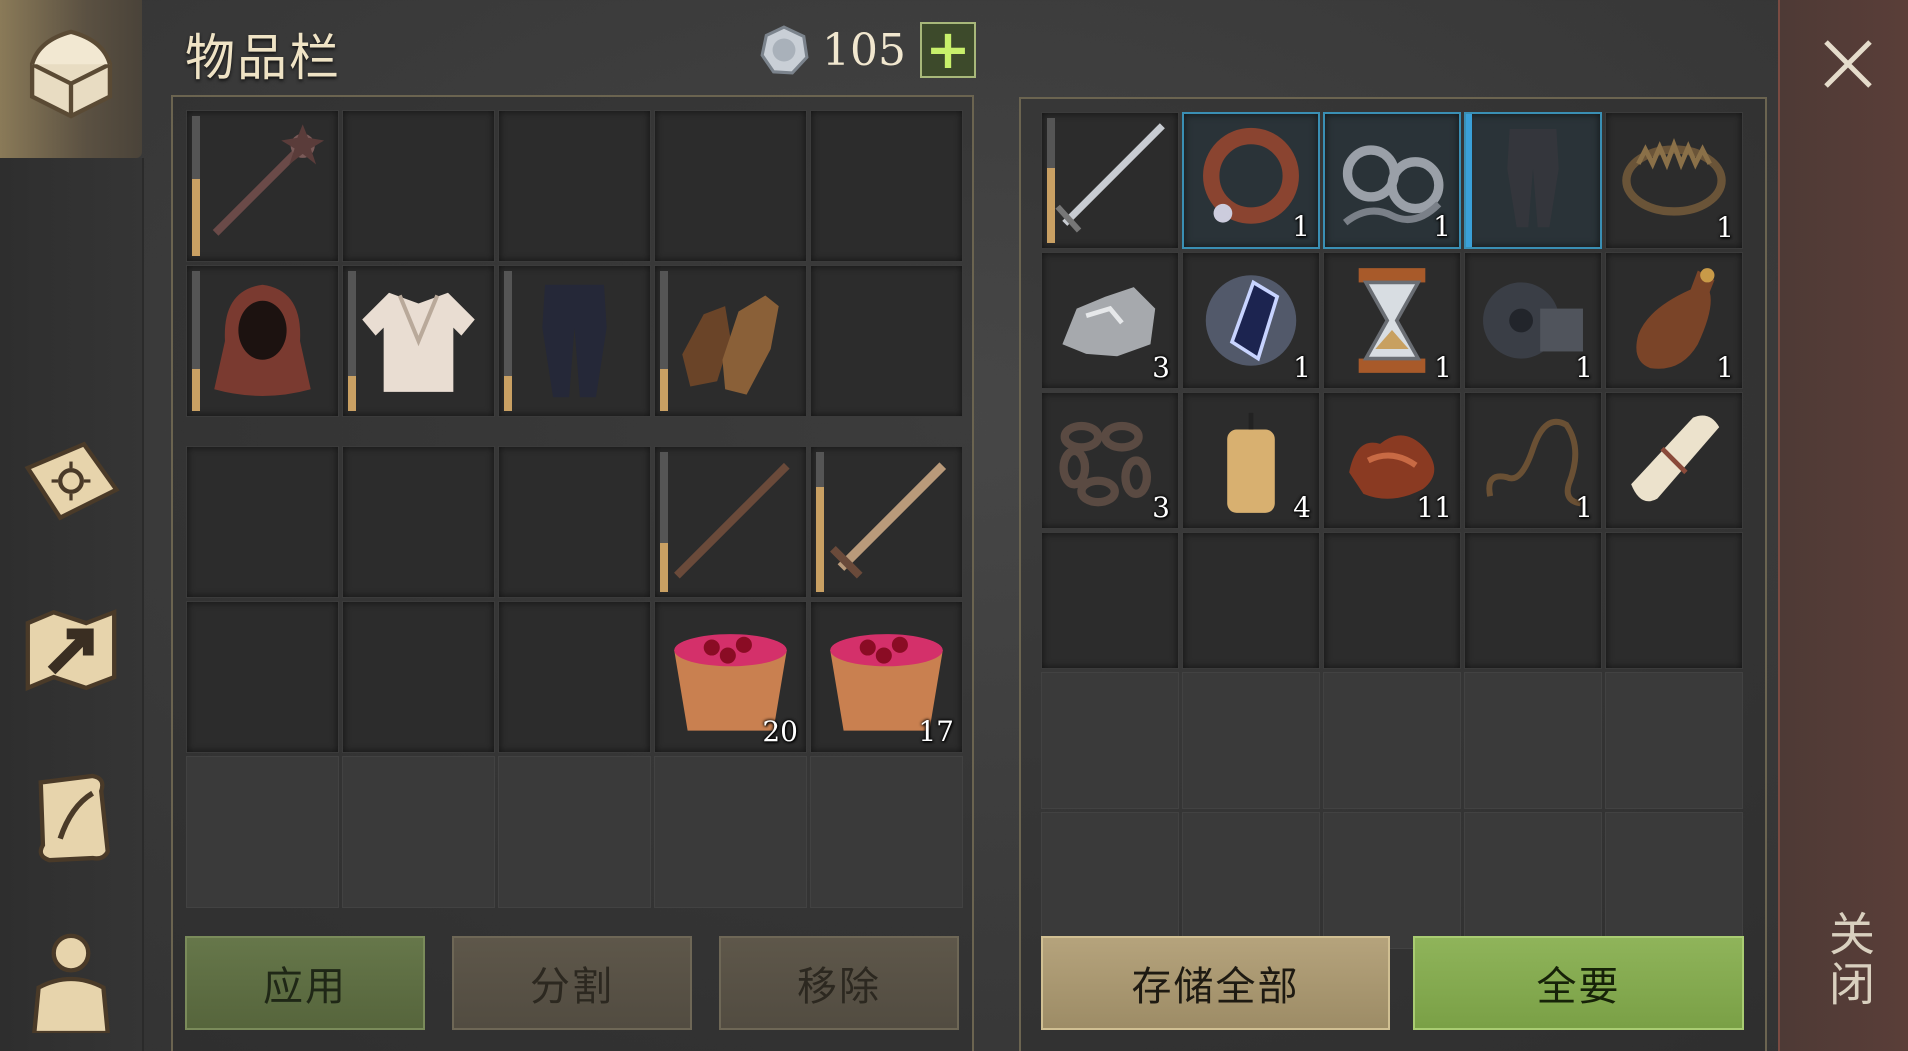  Describe the element at coordinates (839, 983) in the screenshot. I see `remove-button: 移除` at that location.